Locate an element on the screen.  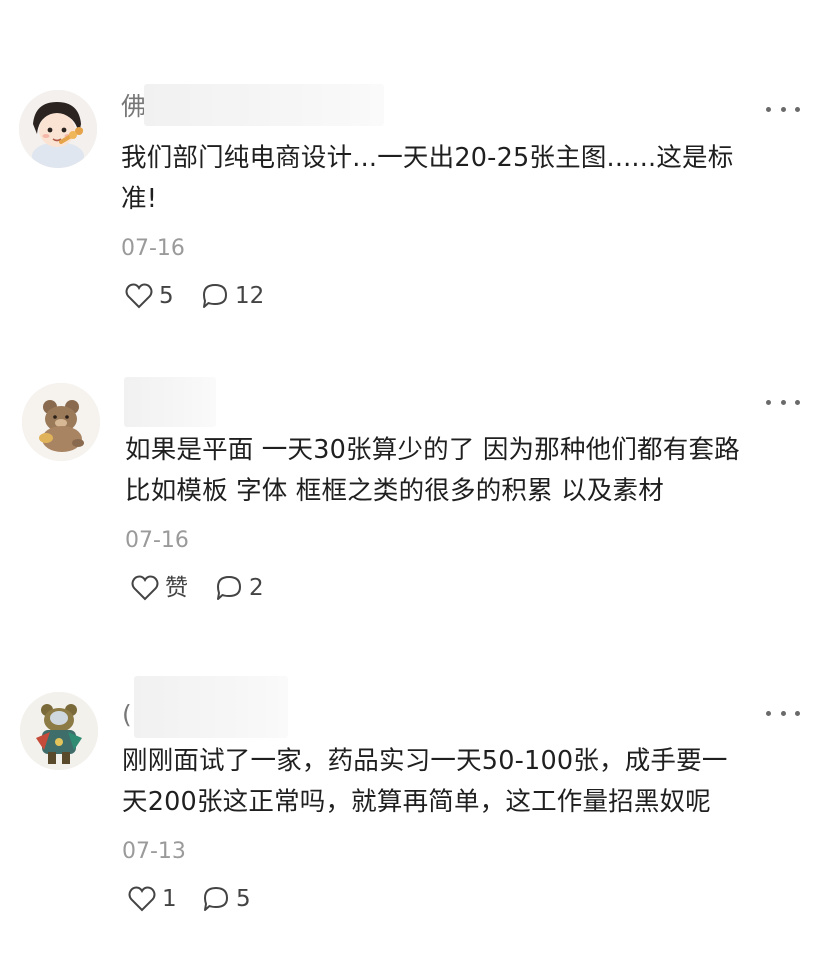
comment-text-line: 比如模板 字体 框框之类的很多的积累 以及素材 is located at coordinates (394, 491).